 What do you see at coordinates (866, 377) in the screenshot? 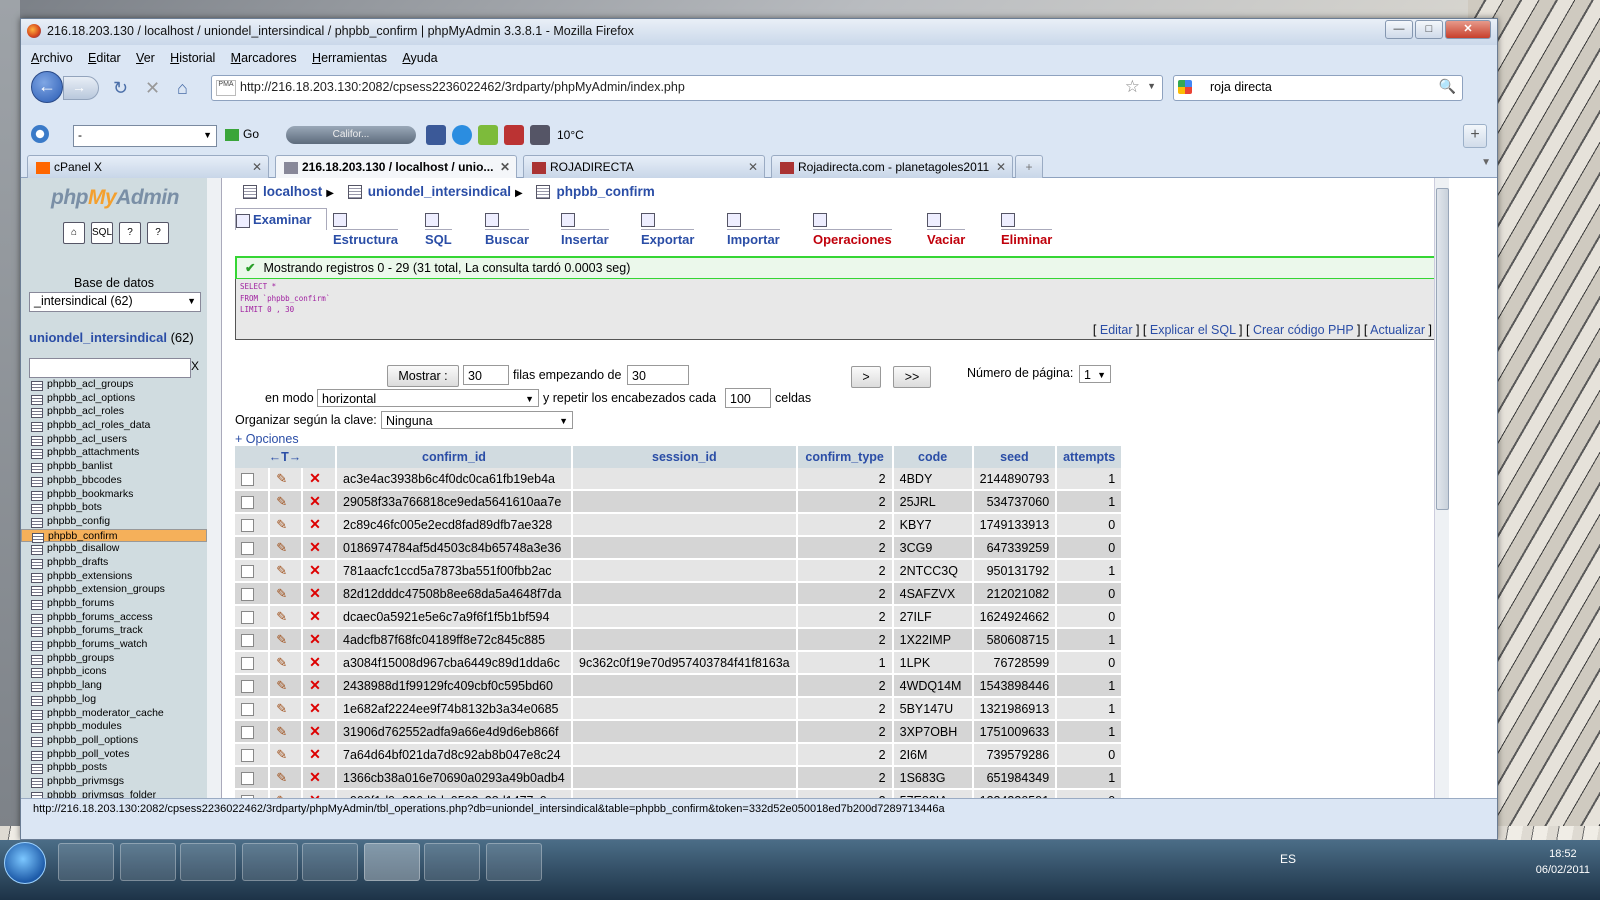
I see `next-page-button: >` at bounding box center [866, 377].